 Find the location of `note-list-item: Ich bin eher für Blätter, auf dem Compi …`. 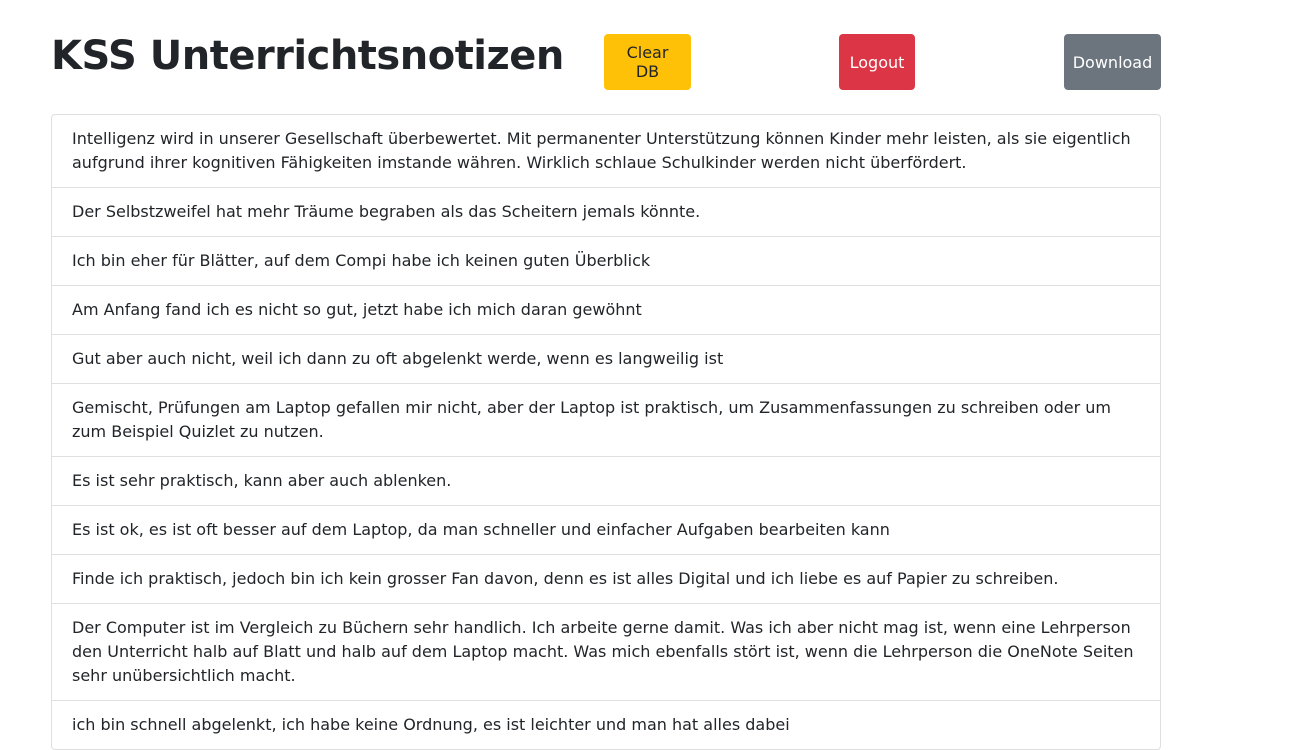

note-list-item: Ich bin eher für Blätter, auf dem Compi … is located at coordinates (606, 261).